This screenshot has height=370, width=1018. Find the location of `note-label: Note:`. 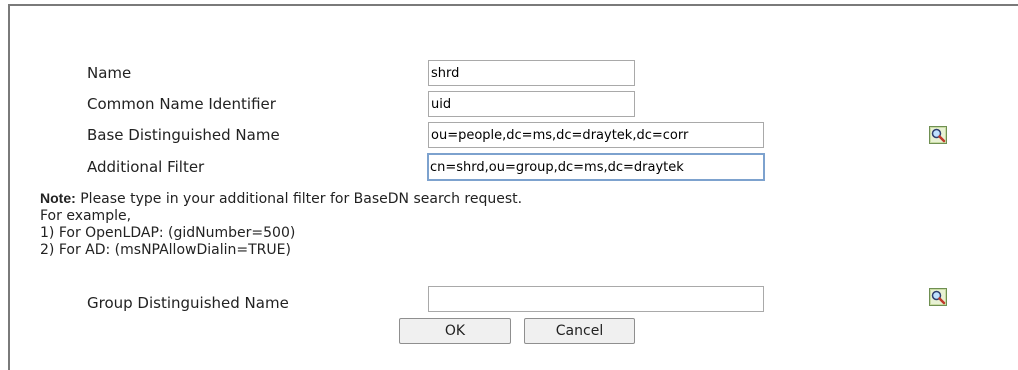

note-label: Note: is located at coordinates (58, 198).